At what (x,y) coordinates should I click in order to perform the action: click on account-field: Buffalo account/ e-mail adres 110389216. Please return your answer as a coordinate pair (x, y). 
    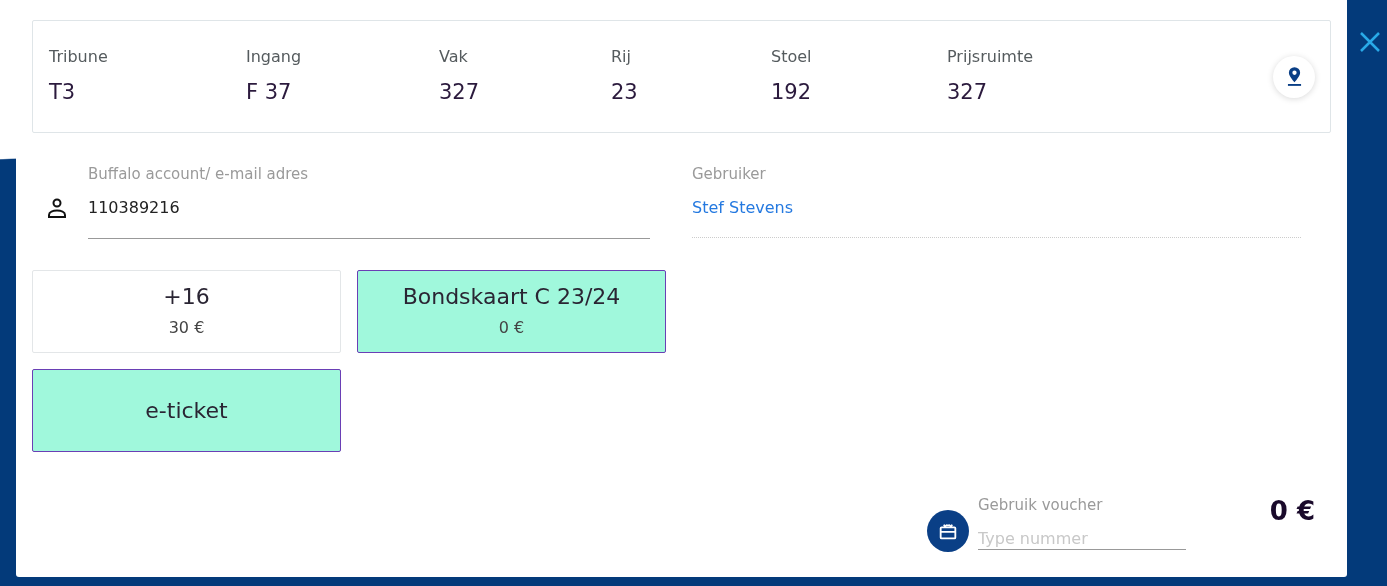
    Looking at the image, I should click on (369, 201).